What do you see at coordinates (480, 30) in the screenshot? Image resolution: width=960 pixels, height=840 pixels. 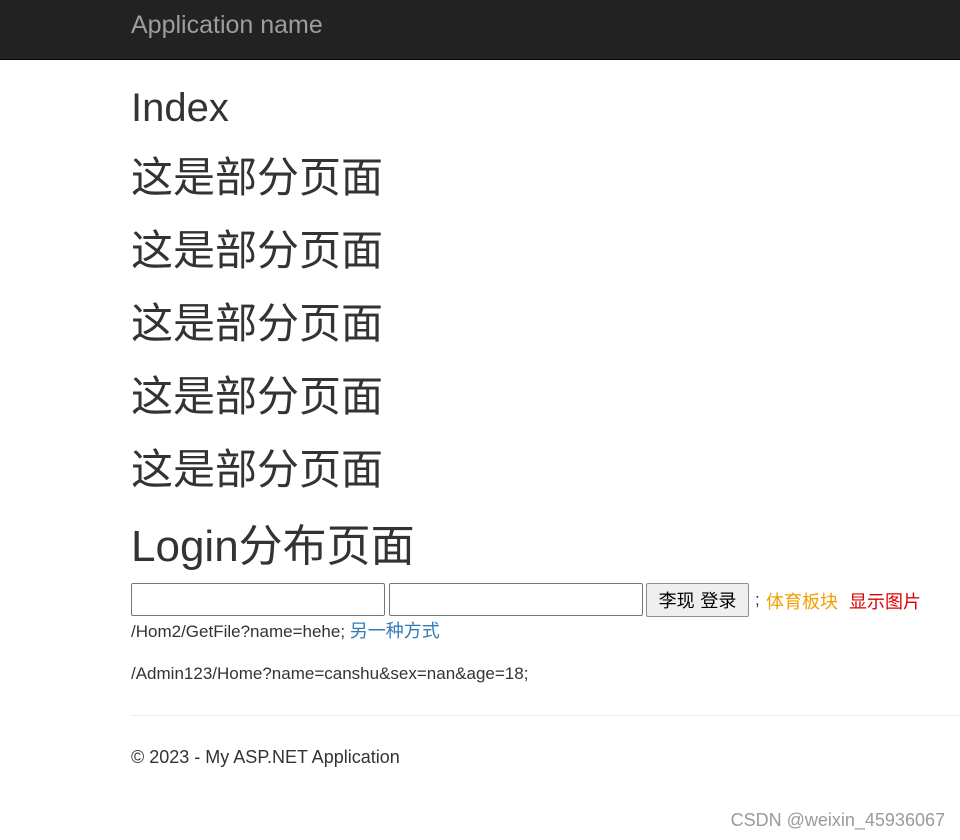 I see `top-navbar: Application name` at bounding box center [480, 30].